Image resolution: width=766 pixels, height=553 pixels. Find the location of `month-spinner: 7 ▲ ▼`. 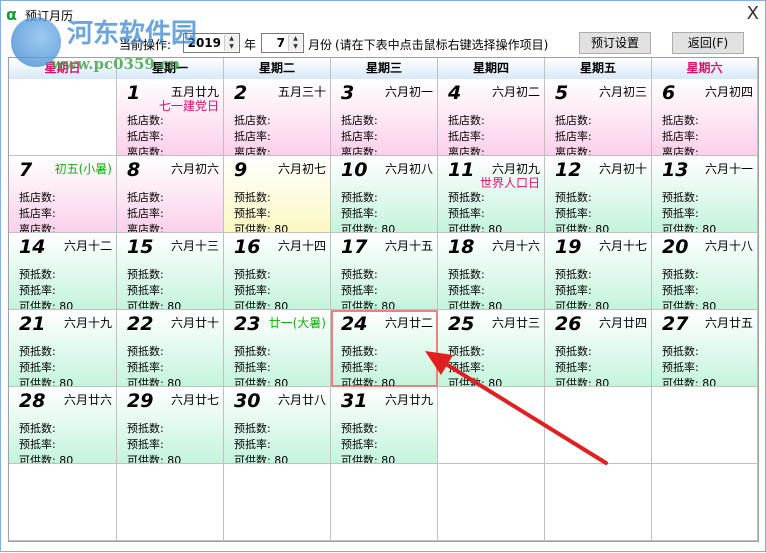

month-spinner: 7 ▲ ▼ is located at coordinates (282, 43).